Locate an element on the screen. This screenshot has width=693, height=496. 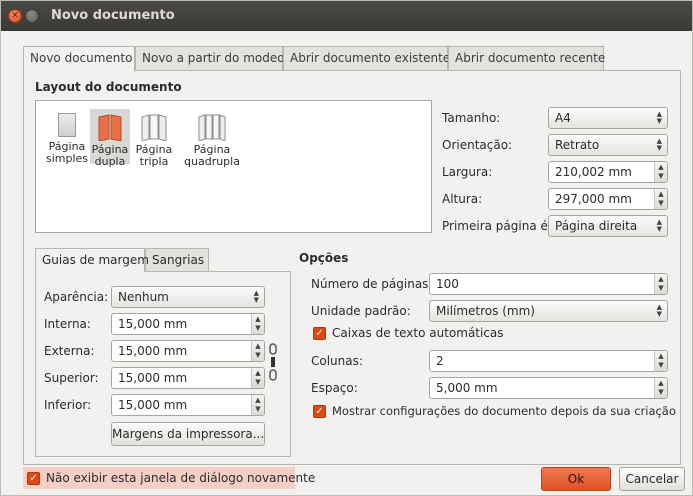
ok-button: Ok is located at coordinates (576, 479).